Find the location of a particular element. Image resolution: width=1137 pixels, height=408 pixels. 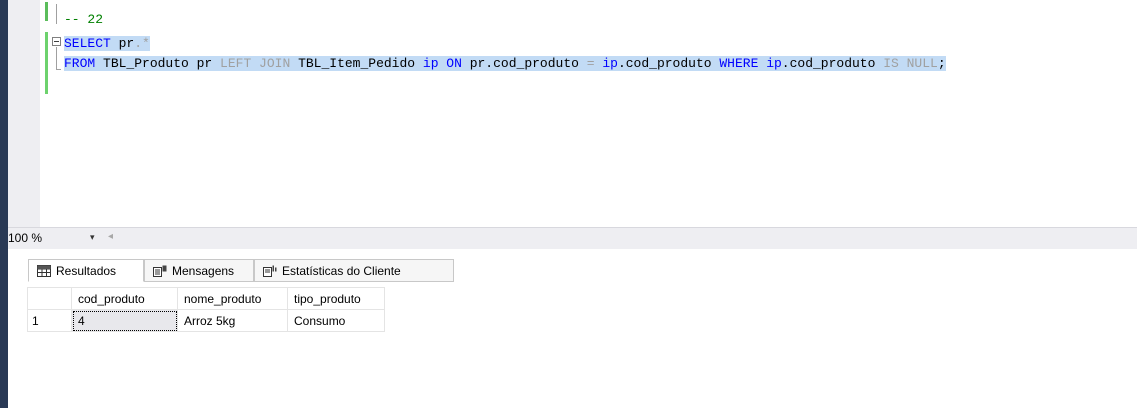

keyword-left-join: LEFT JOIN is located at coordinates (255, 63).